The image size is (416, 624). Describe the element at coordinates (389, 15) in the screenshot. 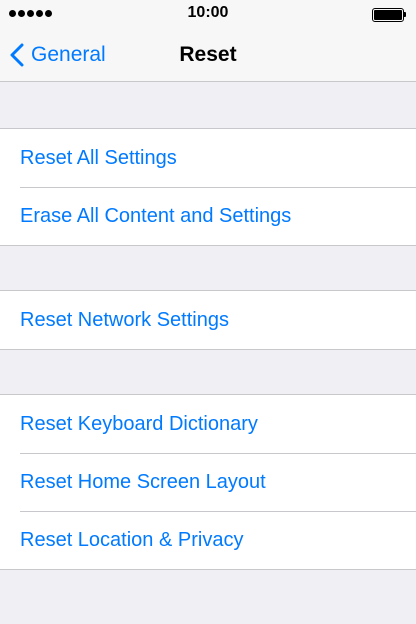

I see `battery-icon` at that location.